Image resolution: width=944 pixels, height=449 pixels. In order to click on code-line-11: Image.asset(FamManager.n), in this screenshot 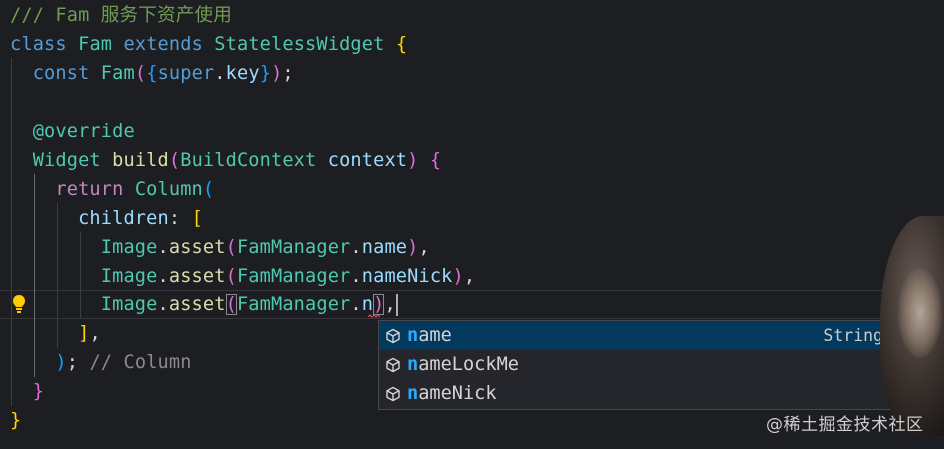, I will do `click(203, 304)`.